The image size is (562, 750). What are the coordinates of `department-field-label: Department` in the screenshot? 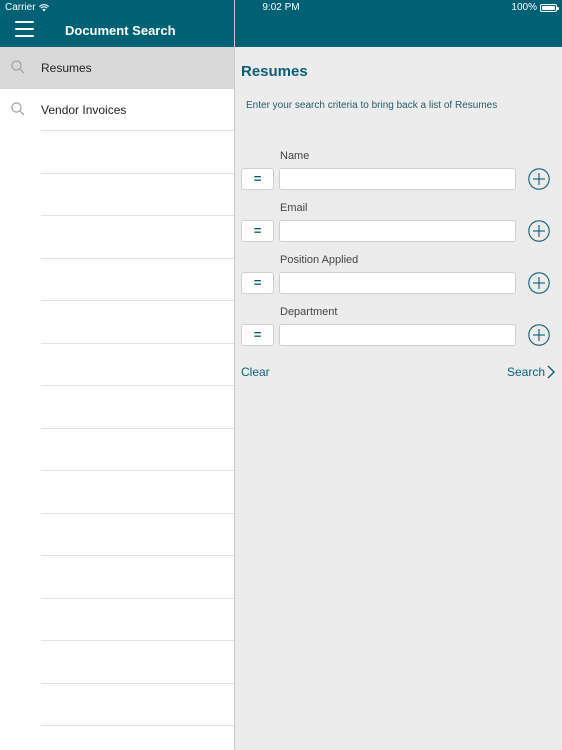 It's located at (309, 312).